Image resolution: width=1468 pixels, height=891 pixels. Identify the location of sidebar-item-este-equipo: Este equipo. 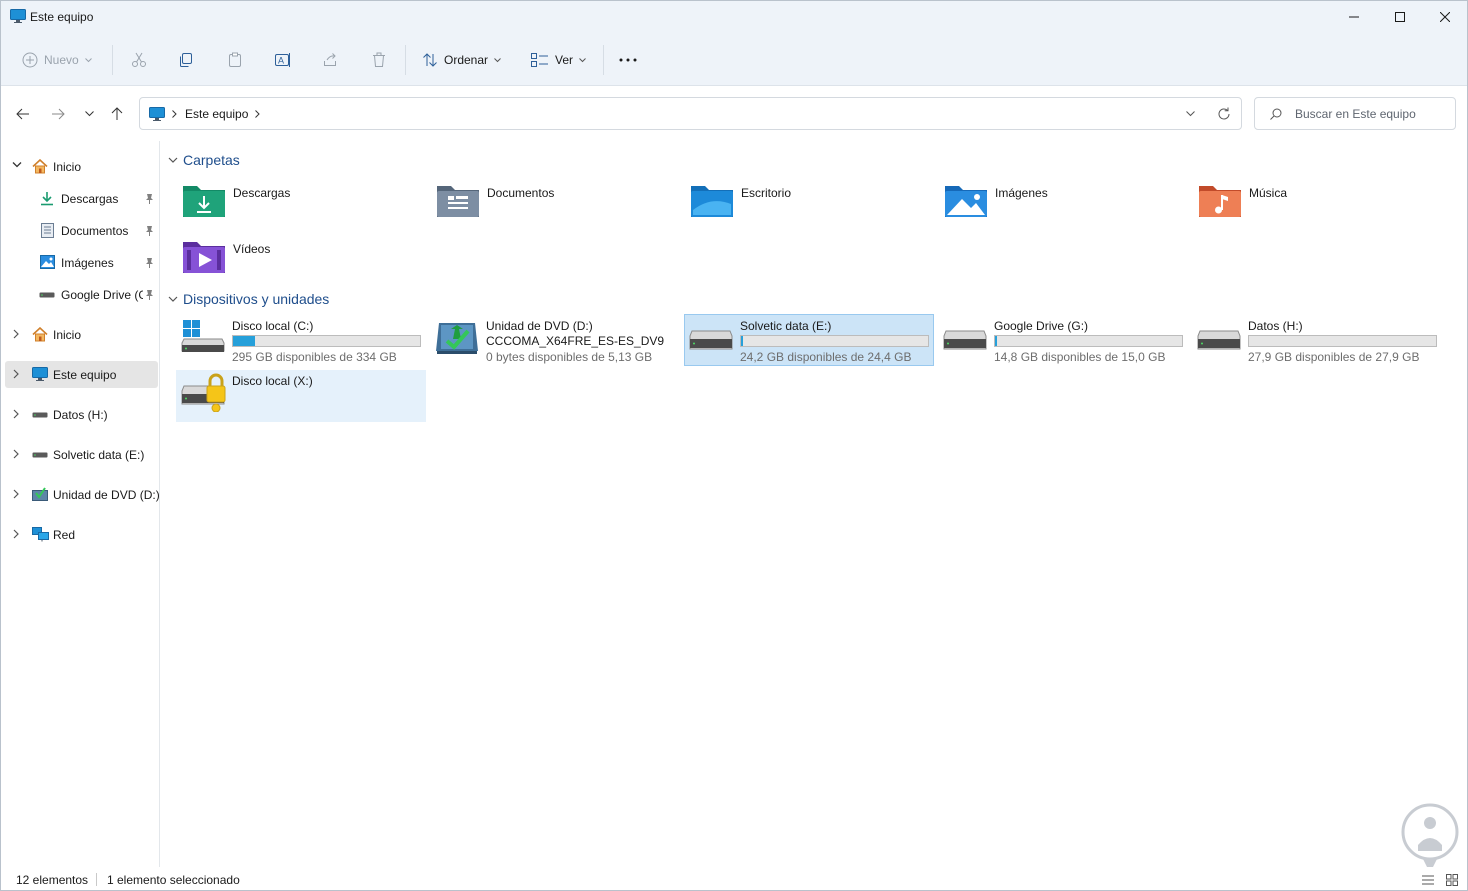
(81, 374).